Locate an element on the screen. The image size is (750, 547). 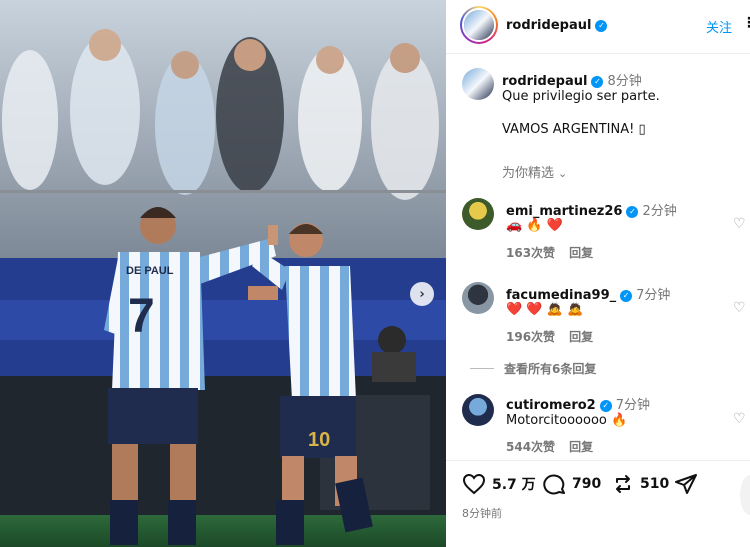
jersey-number-left-text: 7 is located at coordinates (141, 316).